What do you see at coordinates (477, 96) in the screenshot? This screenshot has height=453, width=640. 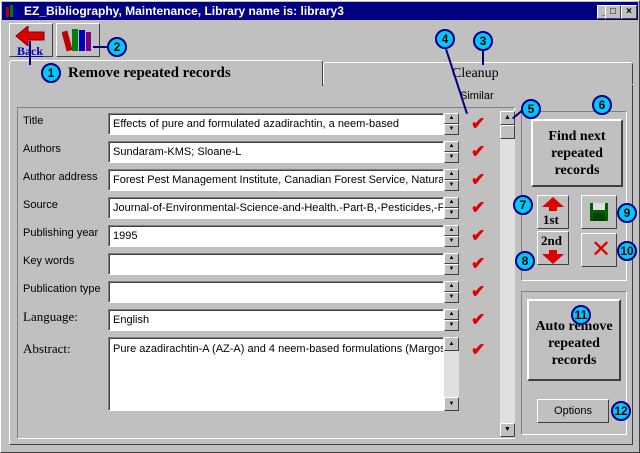 I see `similar-header: Similar` at bounding box center [477, 96].